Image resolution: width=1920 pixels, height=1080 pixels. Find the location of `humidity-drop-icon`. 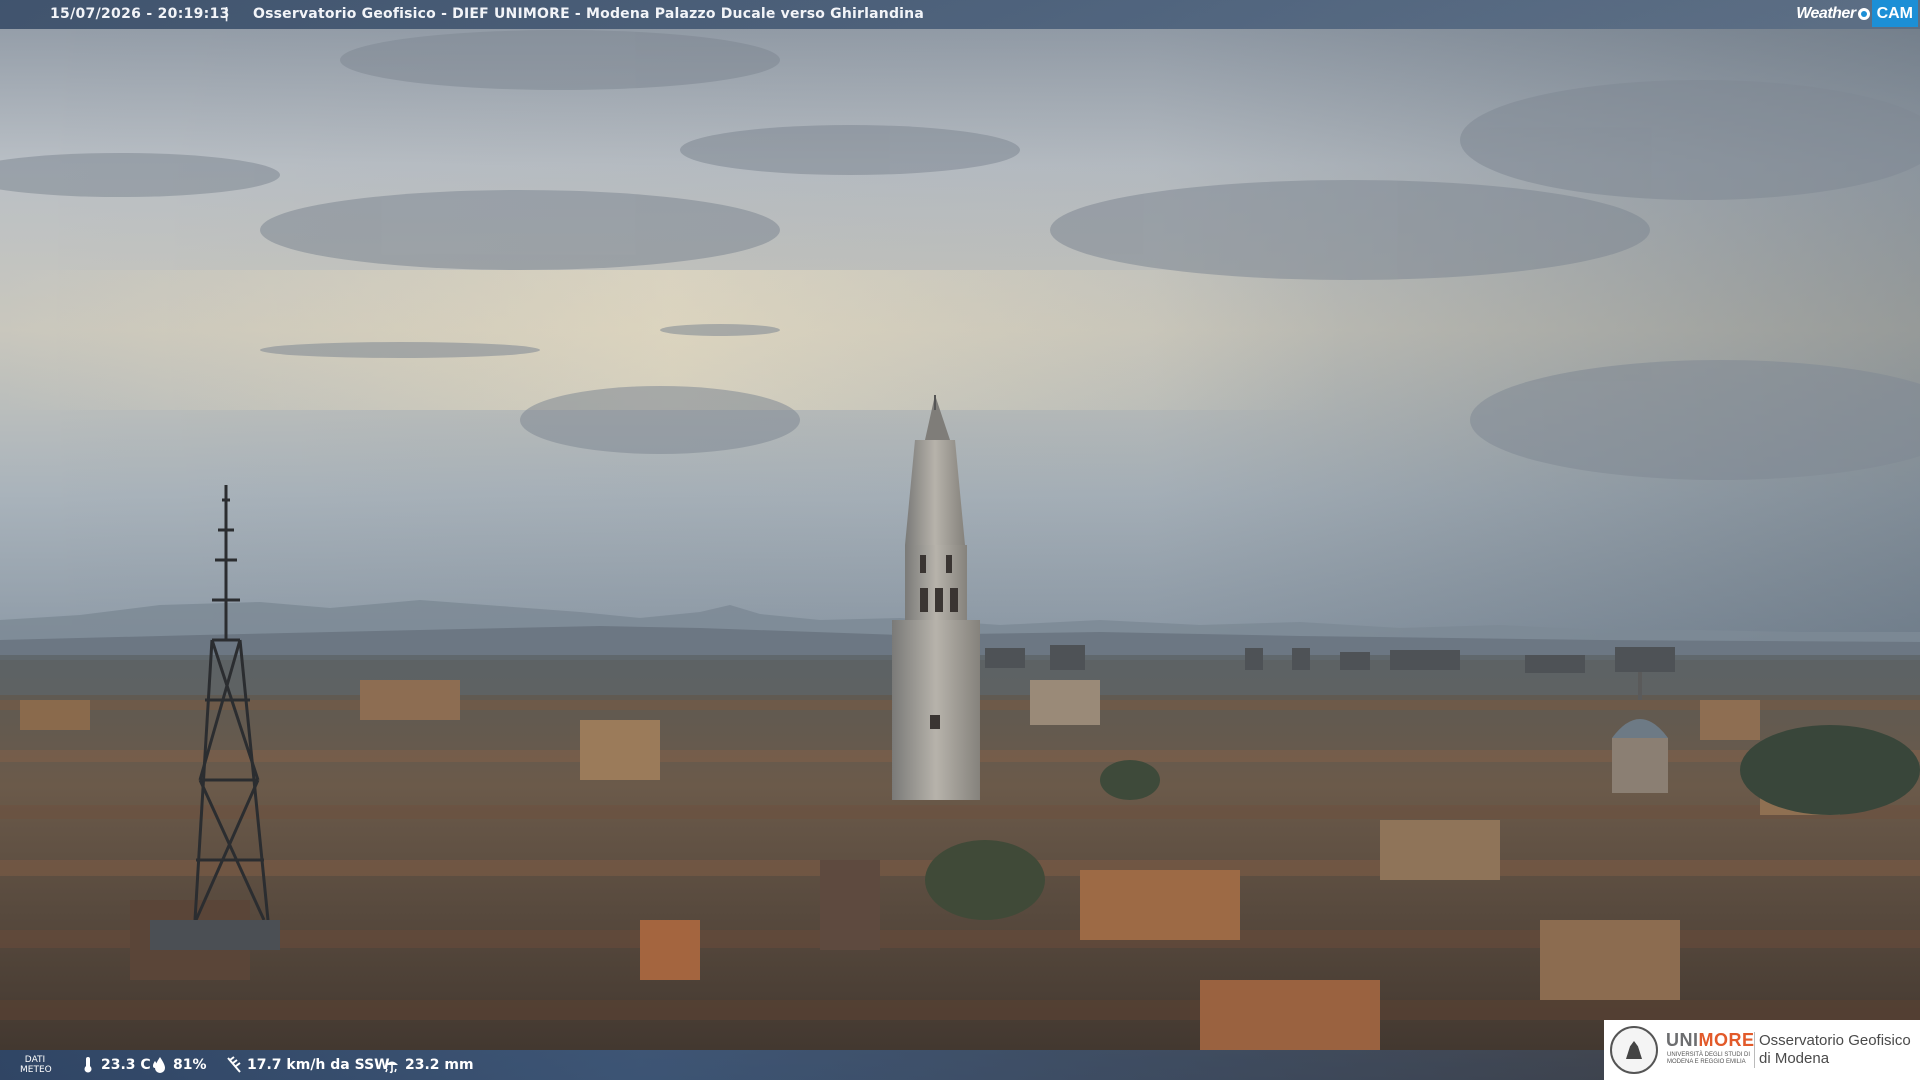

humidity-drop-icon is located at coordinates (159, 1065).